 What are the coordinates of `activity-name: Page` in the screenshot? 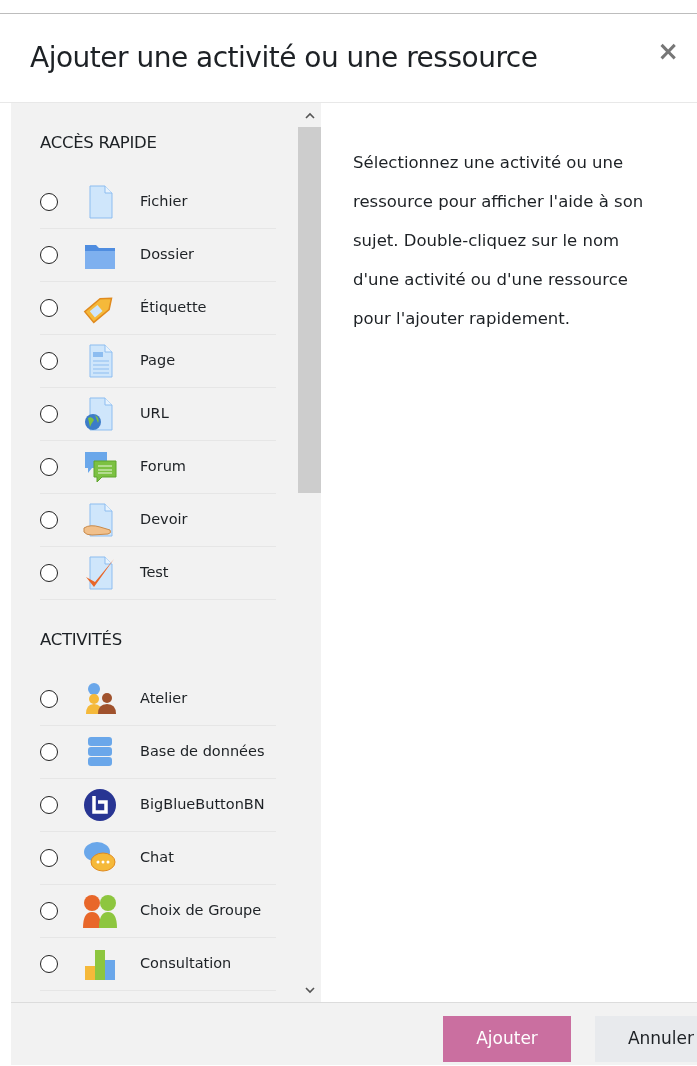 It's located at (158, 360).